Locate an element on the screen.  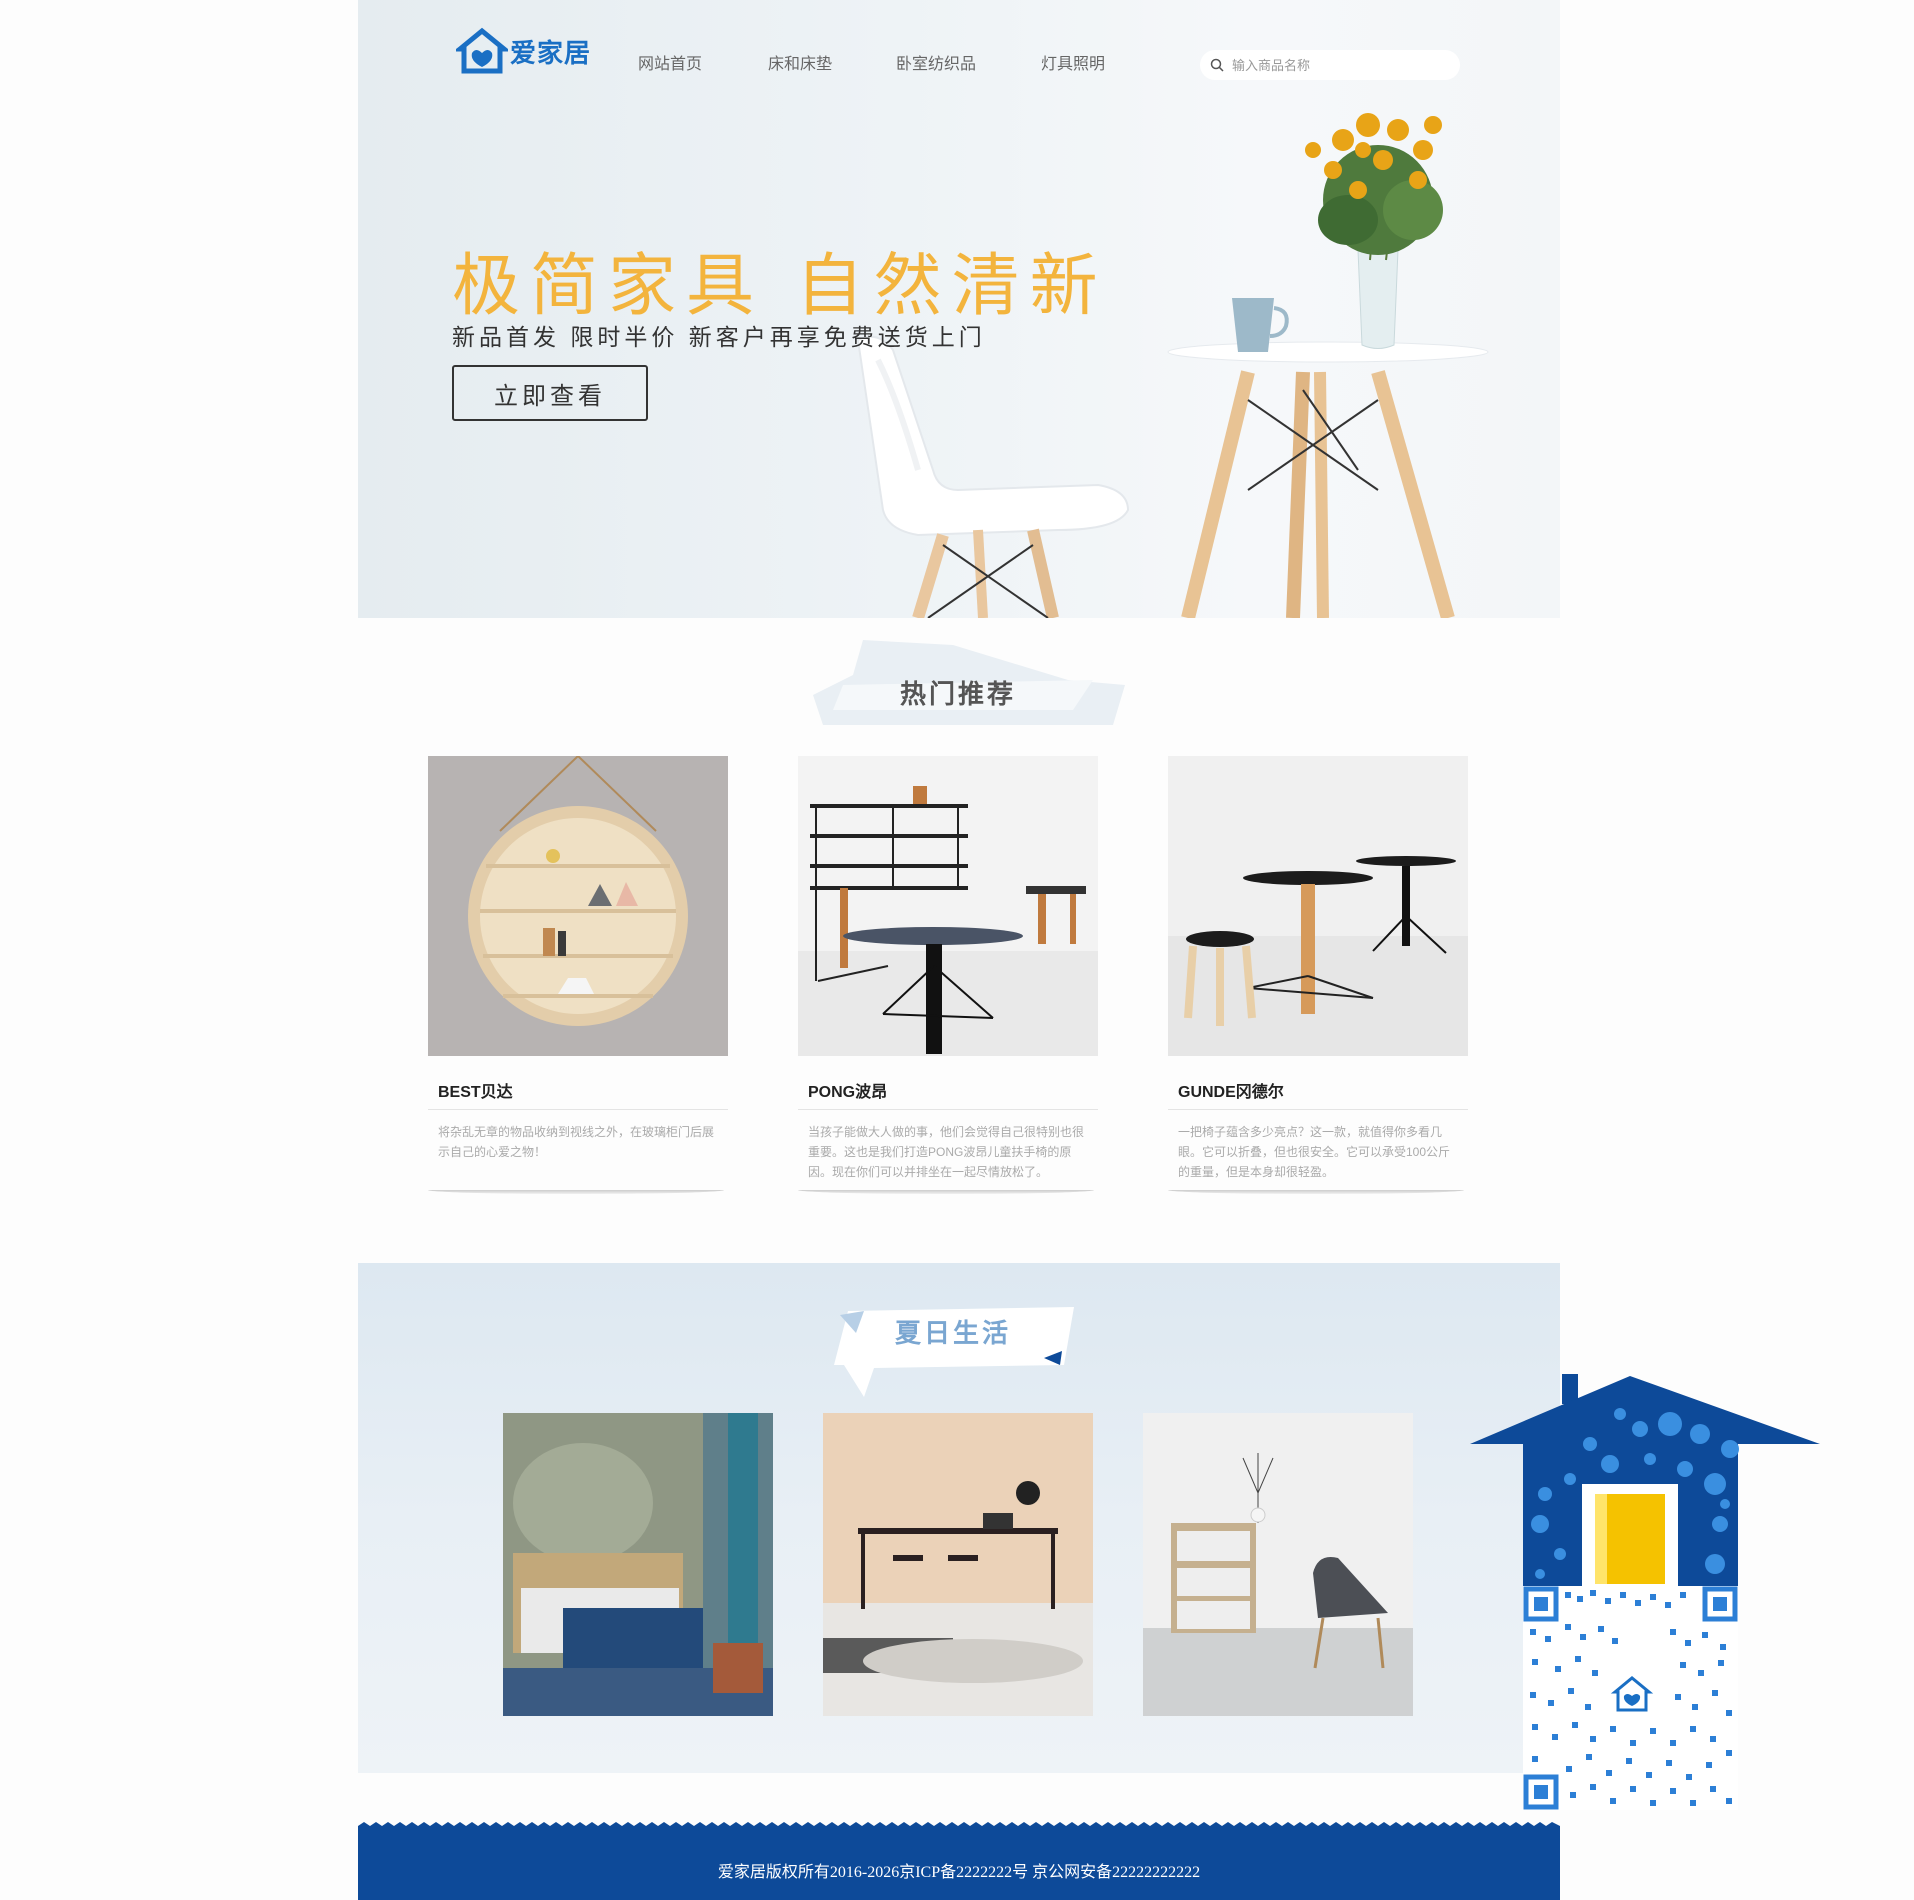
search-input is located at coordinates (1332, 65).